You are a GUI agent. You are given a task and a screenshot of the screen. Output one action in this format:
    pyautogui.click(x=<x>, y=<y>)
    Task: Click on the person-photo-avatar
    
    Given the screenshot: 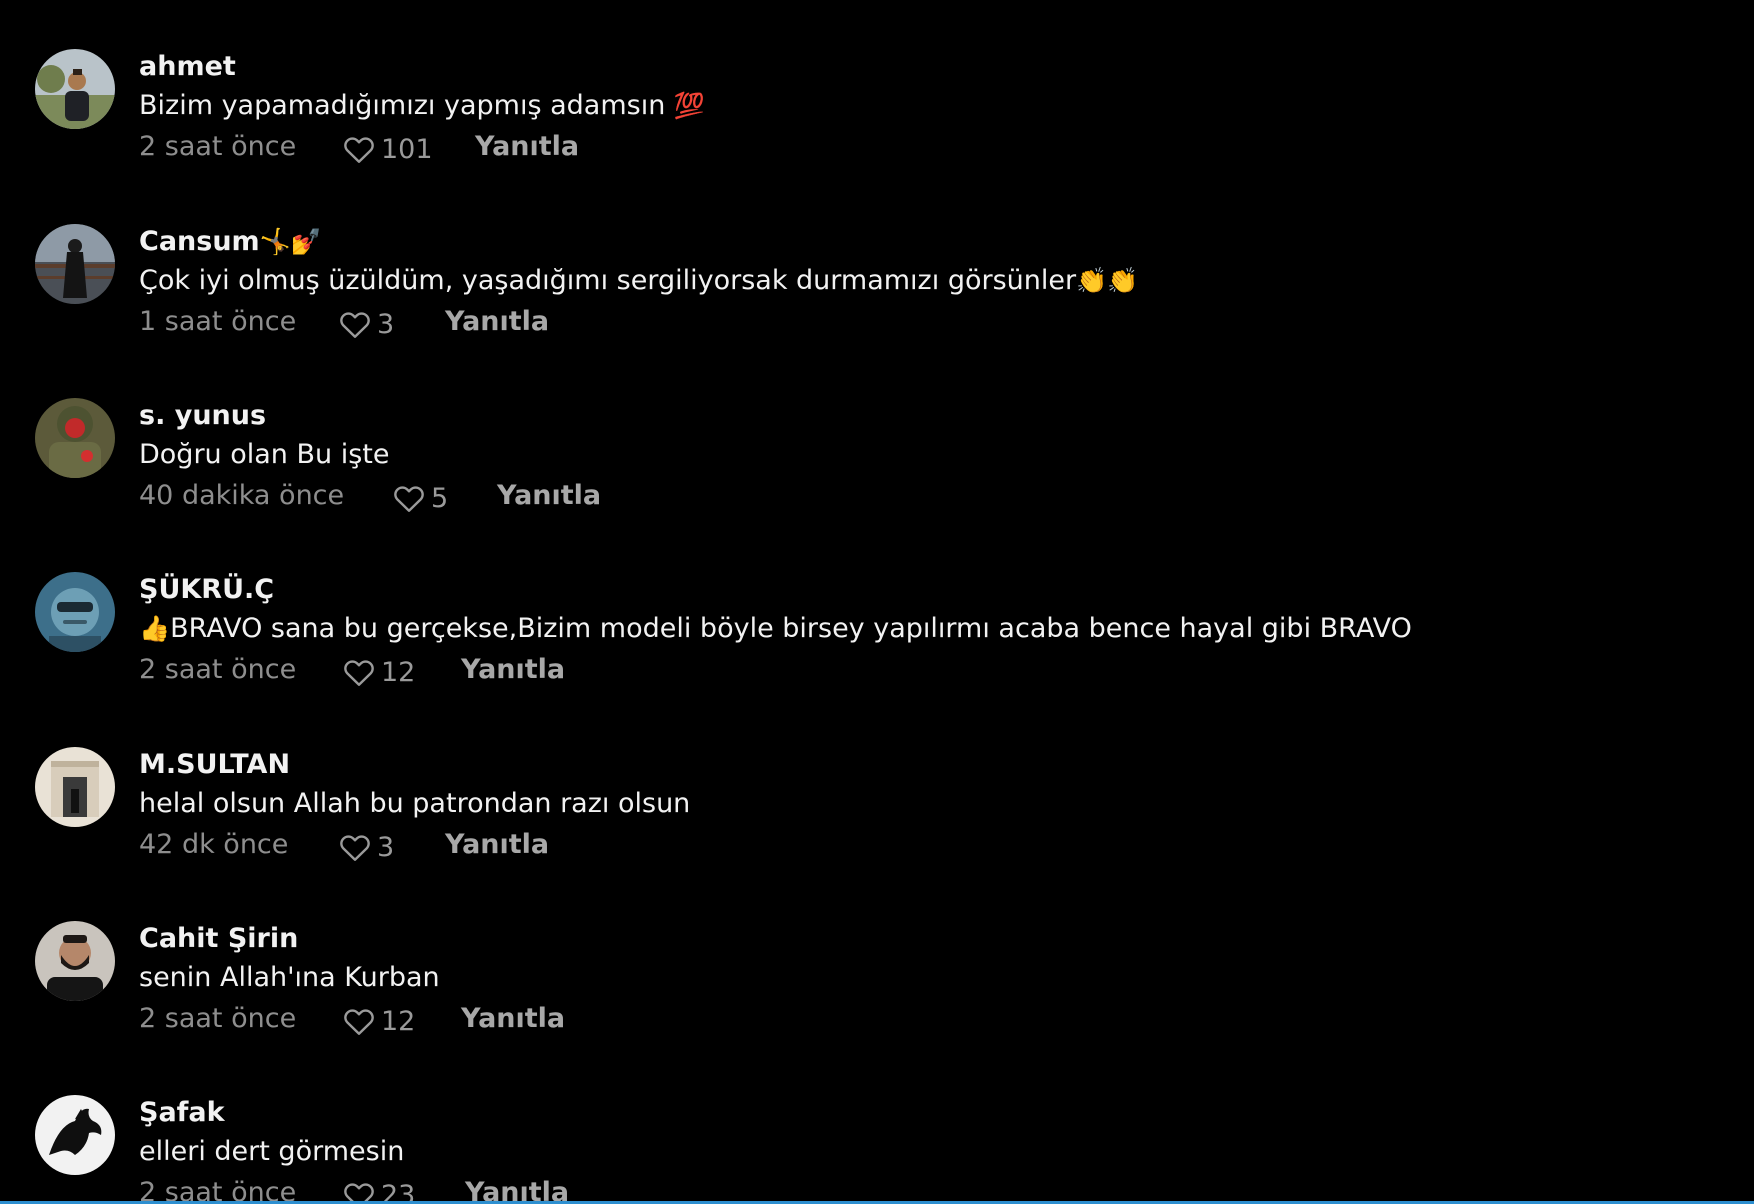 What is the action you would take?
    pyautogui.click(x=75, y=89)
    